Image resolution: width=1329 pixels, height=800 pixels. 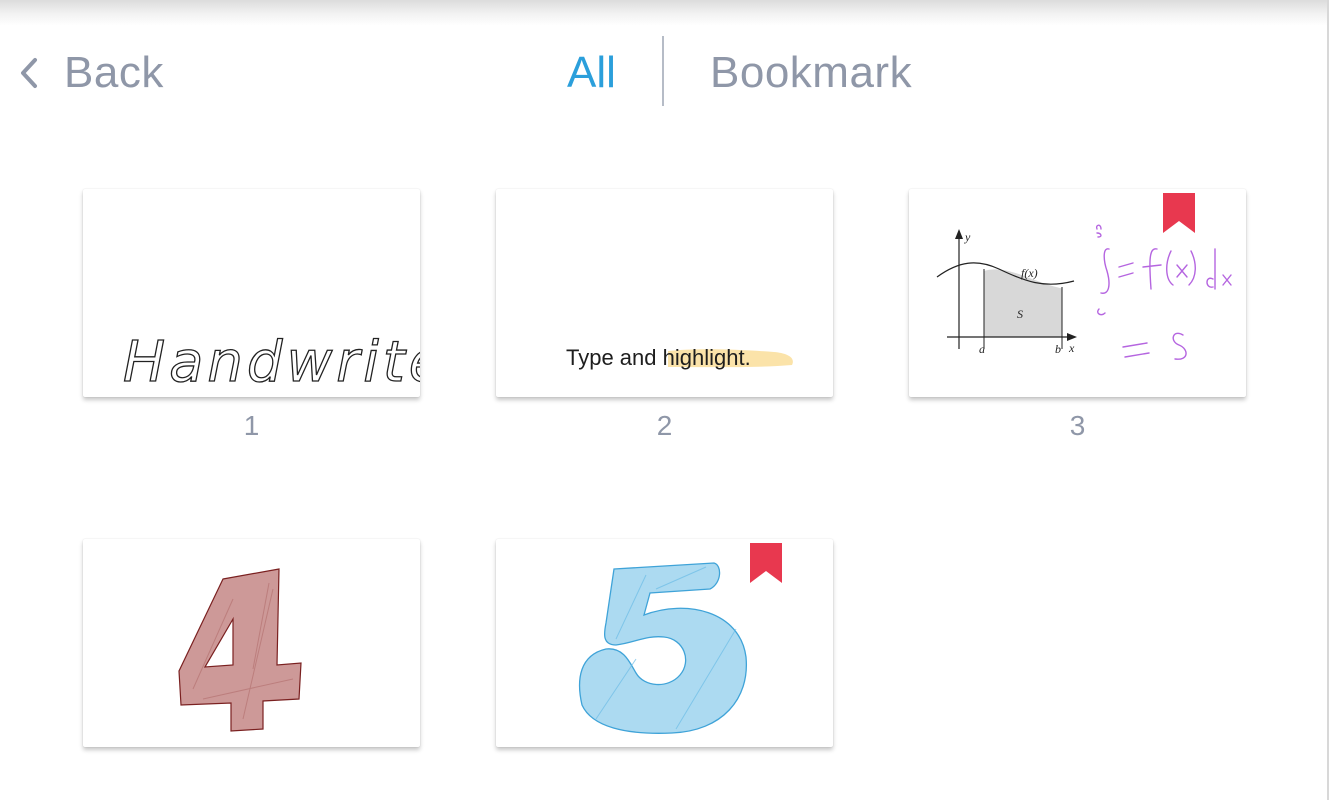 What do you see at coordinates (706, 357) in the screenshot?
I see `typed-text-highlight: highlight.` at bounding box center [706, 357].